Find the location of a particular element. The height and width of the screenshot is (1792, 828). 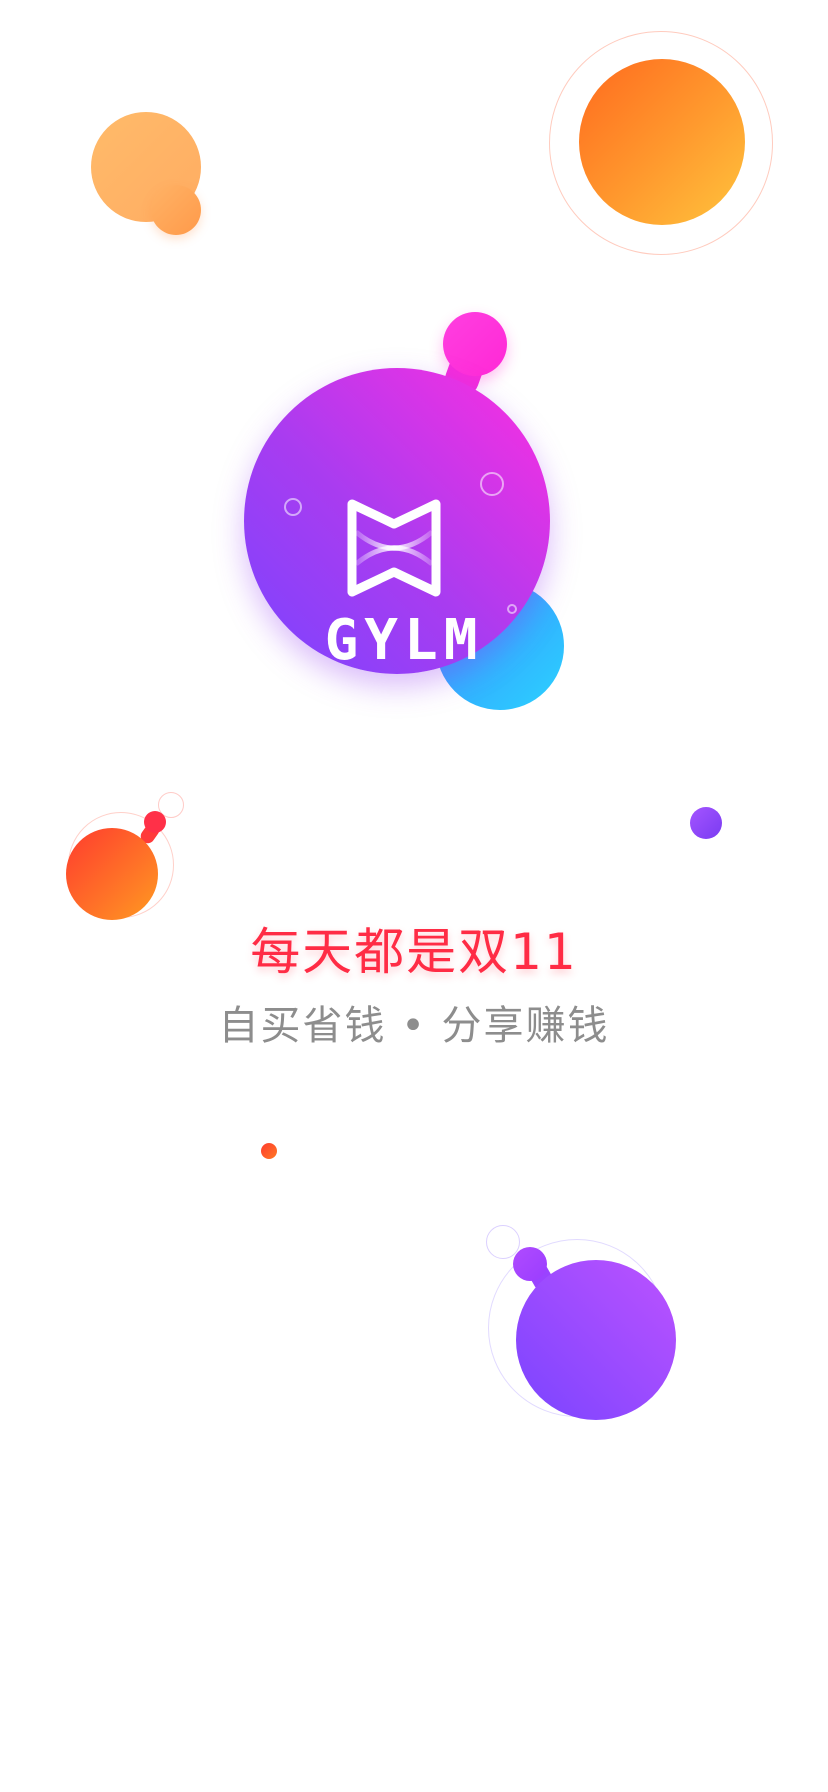

bowtie-icon is located at coordinates (394, 548).